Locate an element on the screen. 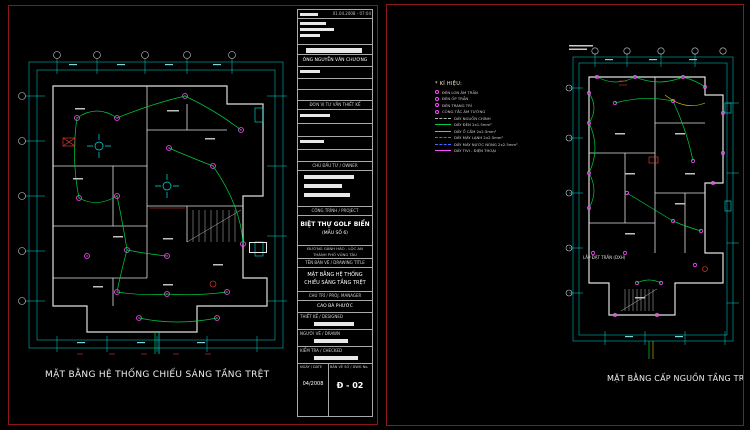 Image resolution: width=750 pixels, height=430 pixels. lead-name: CAO BÁ PHƯỚC is located at coordinates (335, 306).